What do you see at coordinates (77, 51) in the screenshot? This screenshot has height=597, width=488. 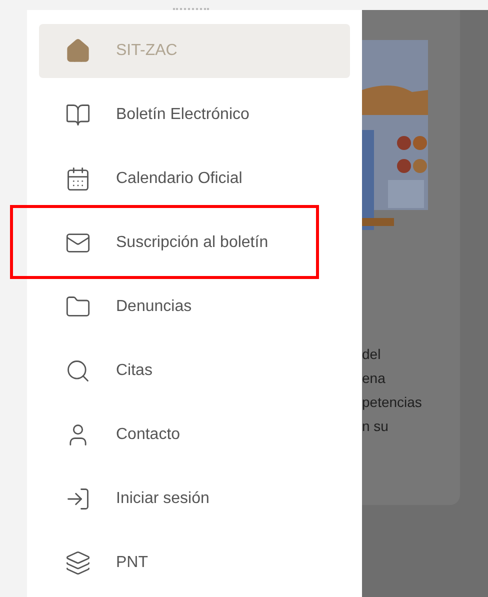 I see `home-icon` at bounding box center [77, 51].